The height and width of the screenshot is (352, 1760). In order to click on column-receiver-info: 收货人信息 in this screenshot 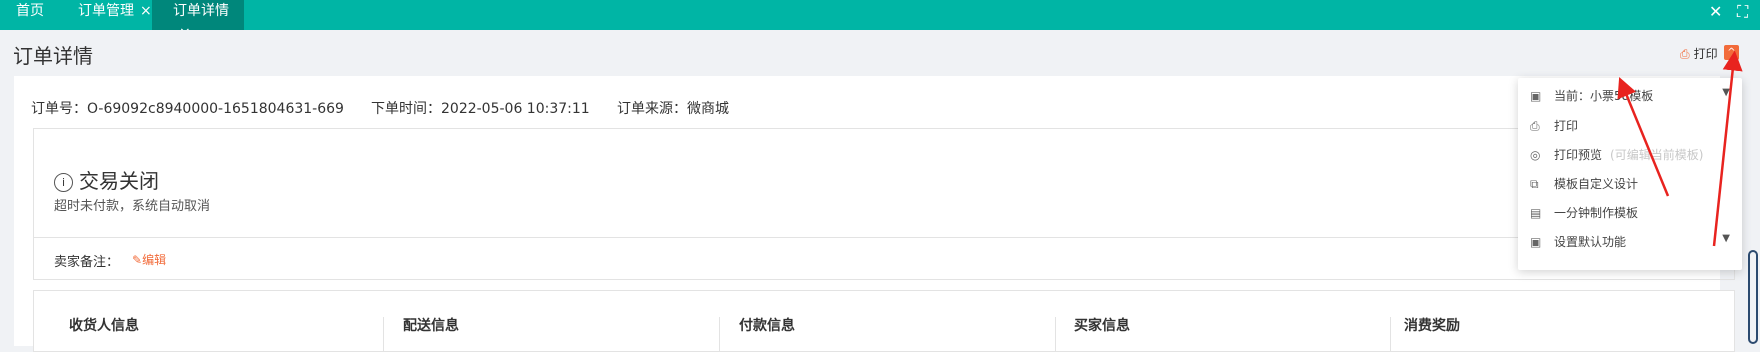, I will do `click(104, 326)`.